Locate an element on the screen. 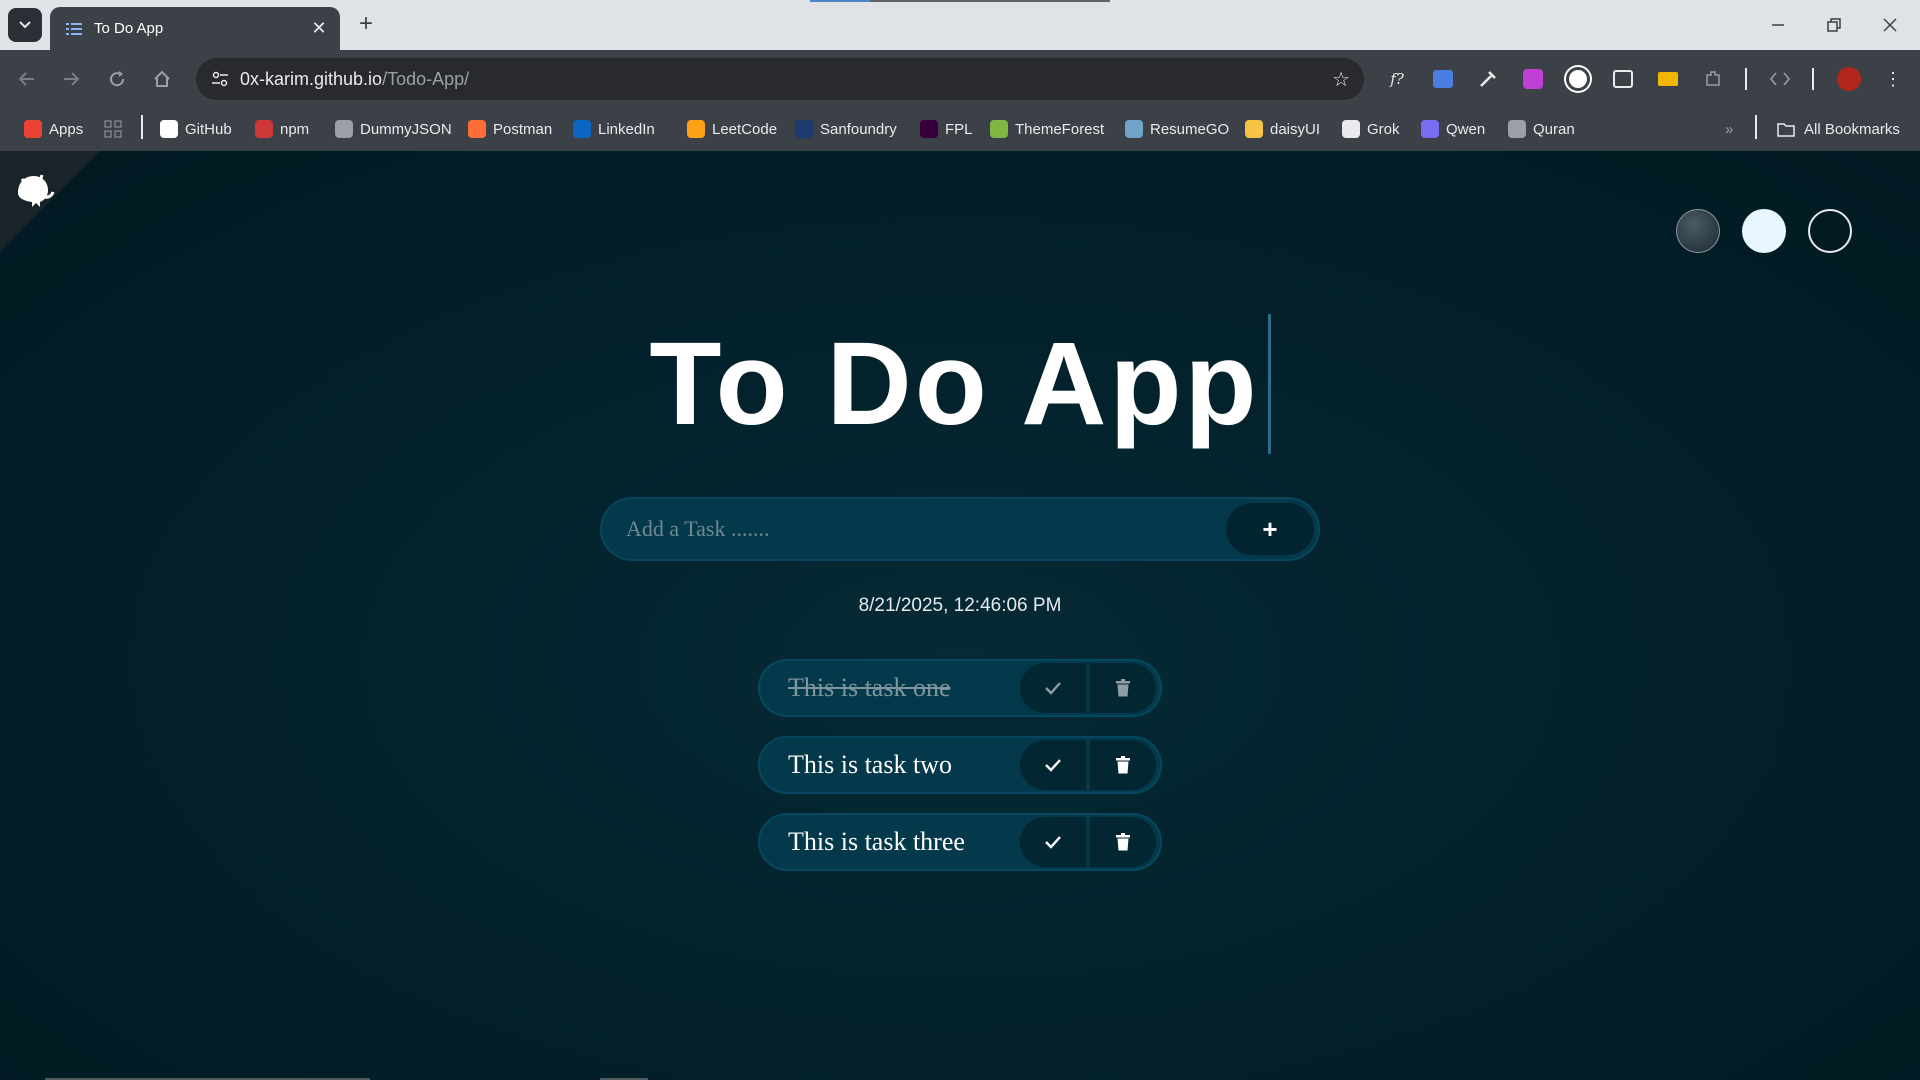 The width and height of the screenshot is (1920, 1080). bookmark-resumego: ResumeGO is located at coordinates (1177, 129).